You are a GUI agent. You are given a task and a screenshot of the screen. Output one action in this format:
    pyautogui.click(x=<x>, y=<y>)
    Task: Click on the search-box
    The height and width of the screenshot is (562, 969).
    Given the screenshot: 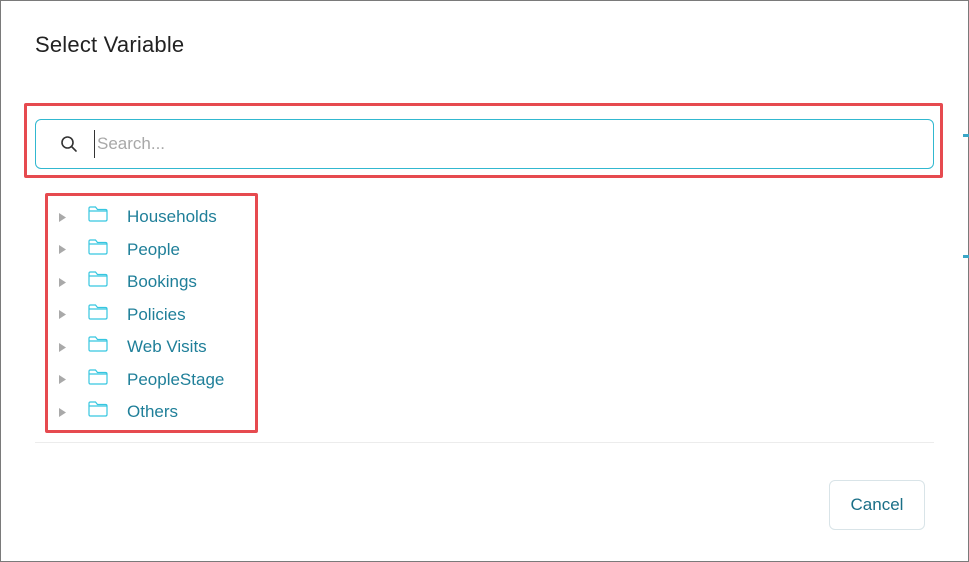 What is the action you would take?
    pyautogui.click(x=484, y=144)
    